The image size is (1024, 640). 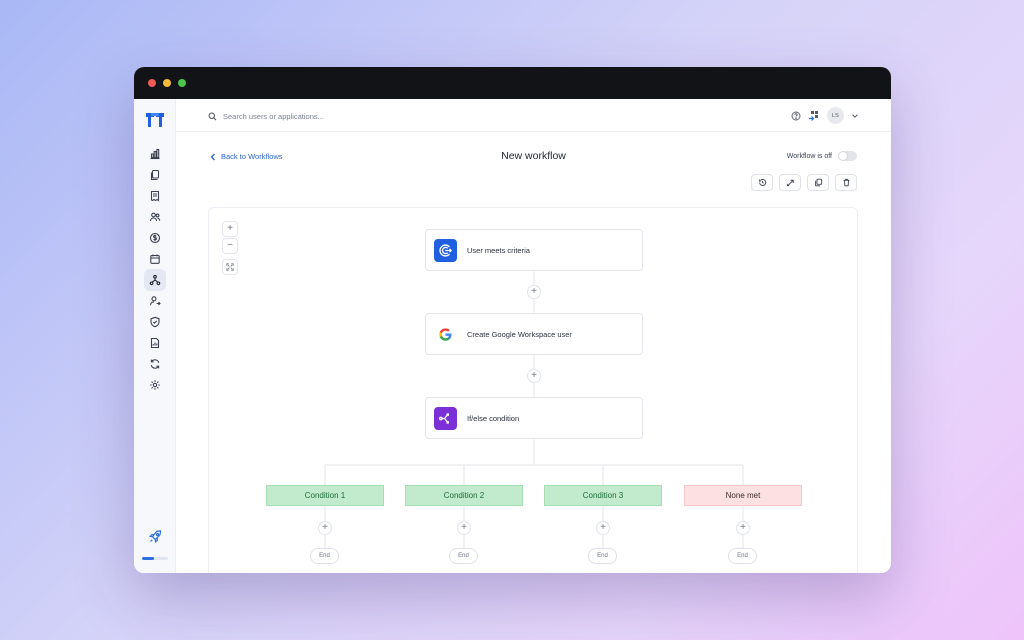 I want to click on workflow-toggle, so click(x=847, y=156).